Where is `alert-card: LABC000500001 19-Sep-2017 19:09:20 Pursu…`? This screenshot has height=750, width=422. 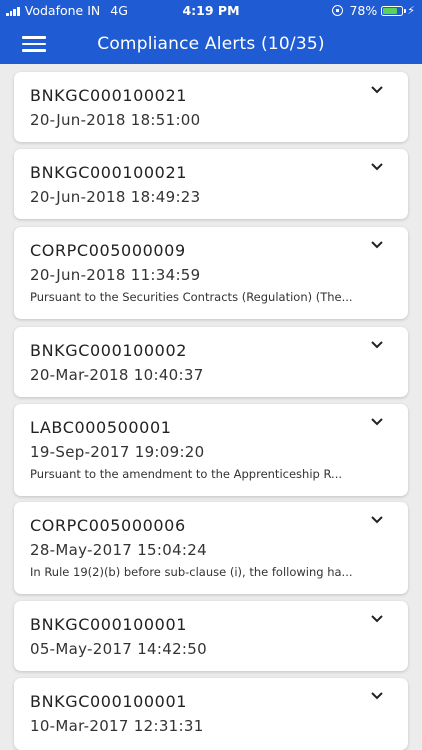
alert-card: LABC000500001 19-Sep-2017 19:09:20 Pursu… is located at coordinates (211, 450).